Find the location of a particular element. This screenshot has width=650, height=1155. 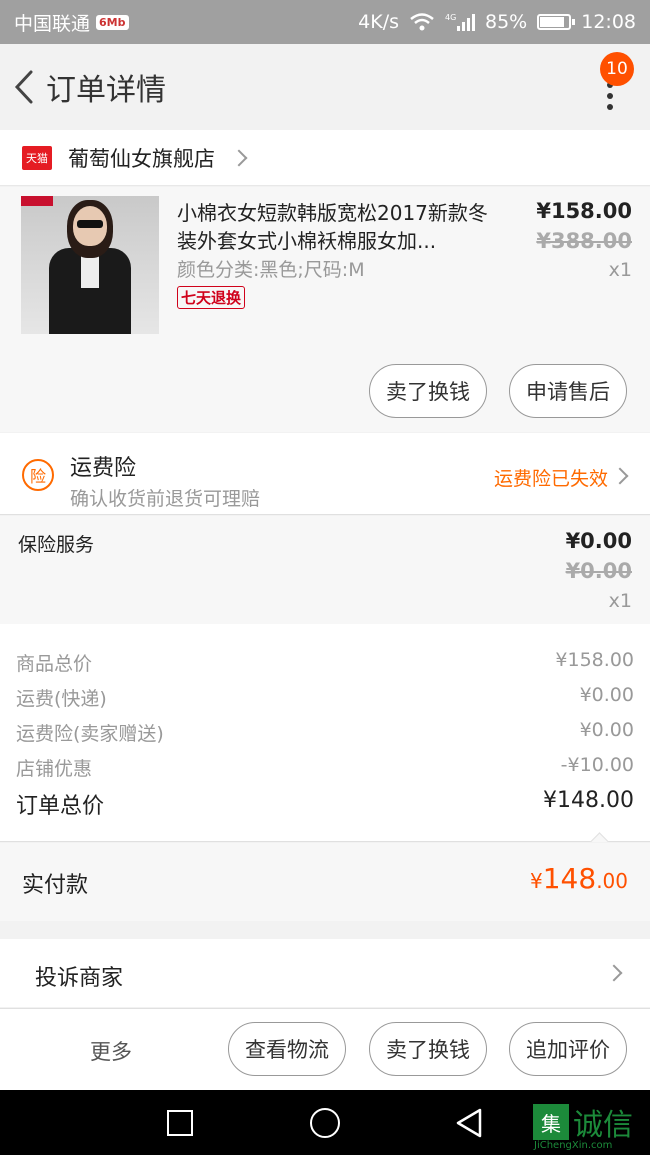

summary-label: 商品总价 is located at coordinates (54, 664).